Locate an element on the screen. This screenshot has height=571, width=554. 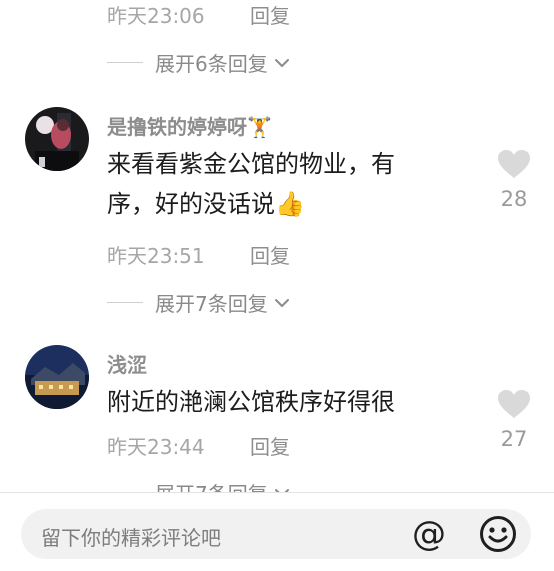
comment-text: 来看看紫金公馆的物业，有 序，好的没话说👍 is located at coordinates (297, 184).